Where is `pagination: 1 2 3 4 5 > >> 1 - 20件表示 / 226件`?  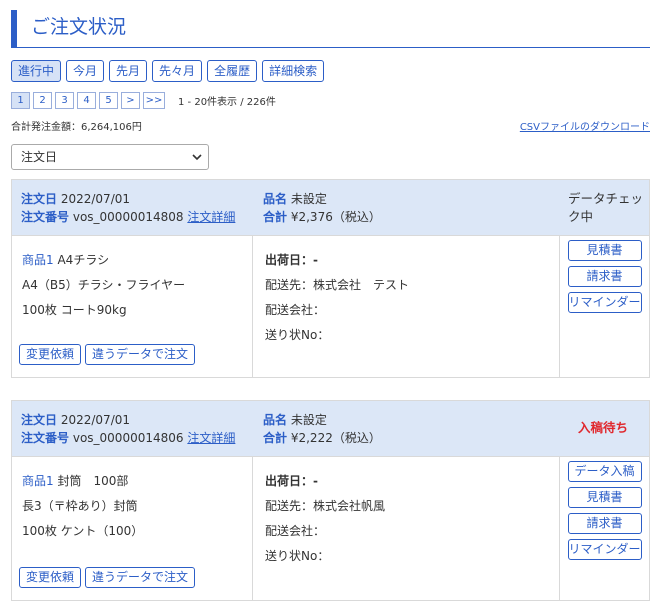 pagination: 1 2 3 4 5 > >> 1 - 20件表示 / 226件 is located at coordinates (143, 100).